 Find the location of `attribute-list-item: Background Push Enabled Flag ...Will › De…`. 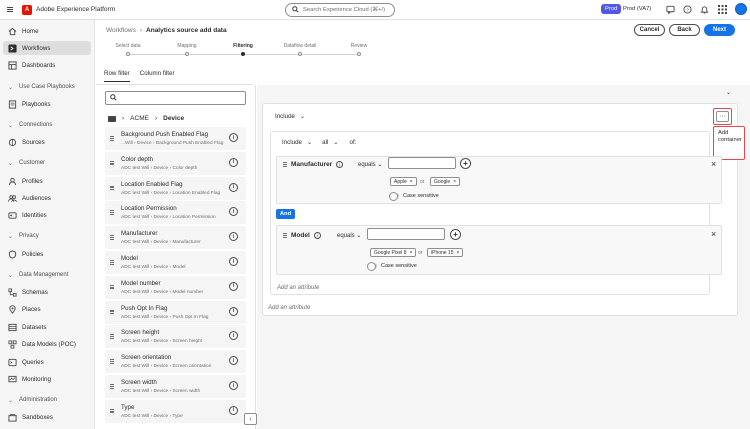

attribute-list-item: Background Push Enabled Flag ...Will › De… is located at coordinates (175, 138).